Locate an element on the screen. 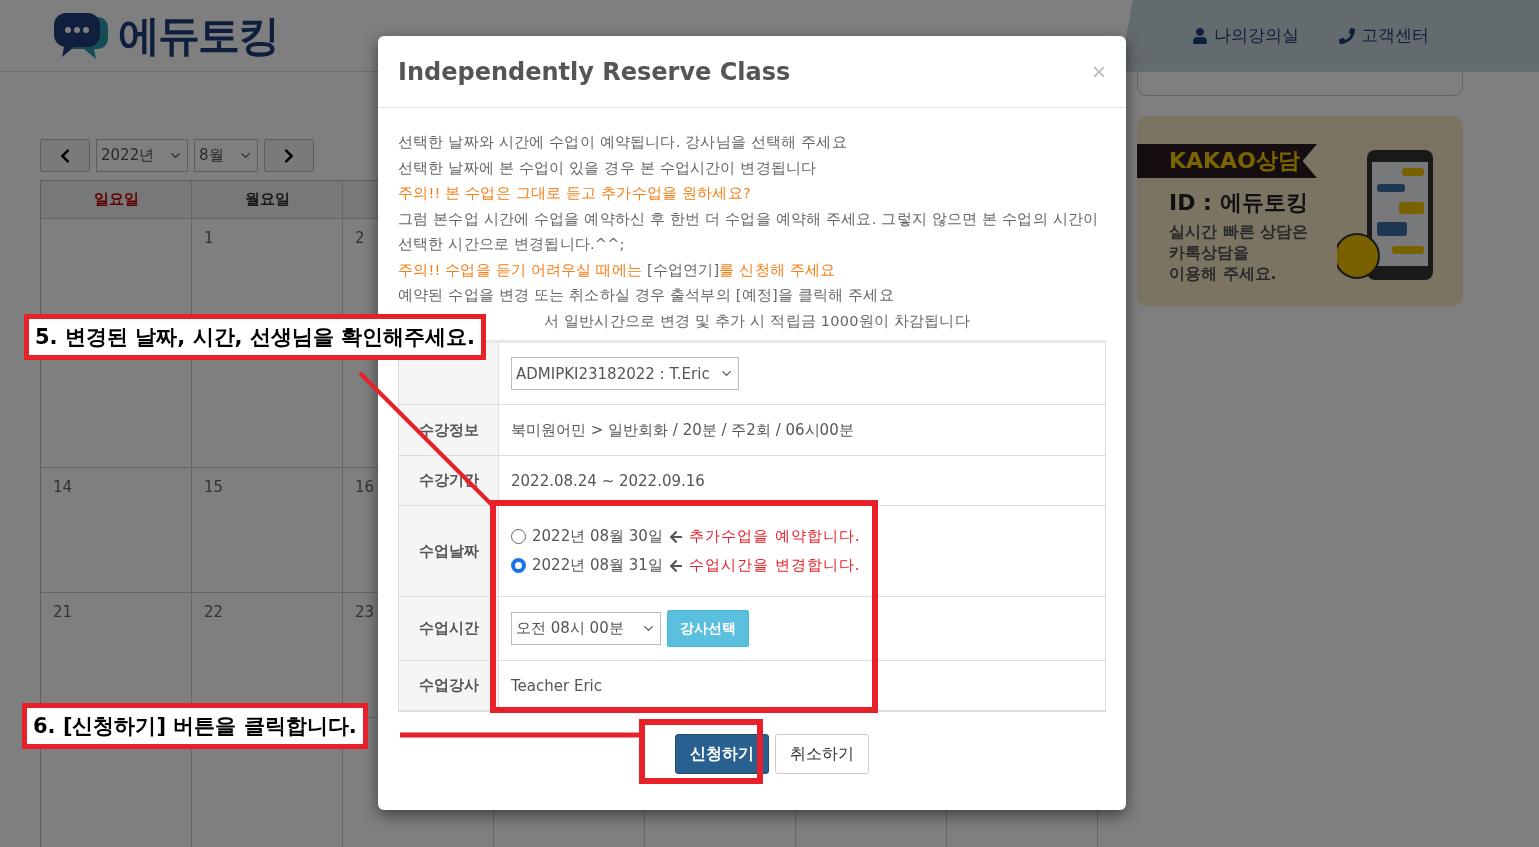 The image size is (1539, 847). apply-button: 신청하기 is located at coordinates (722, 754).